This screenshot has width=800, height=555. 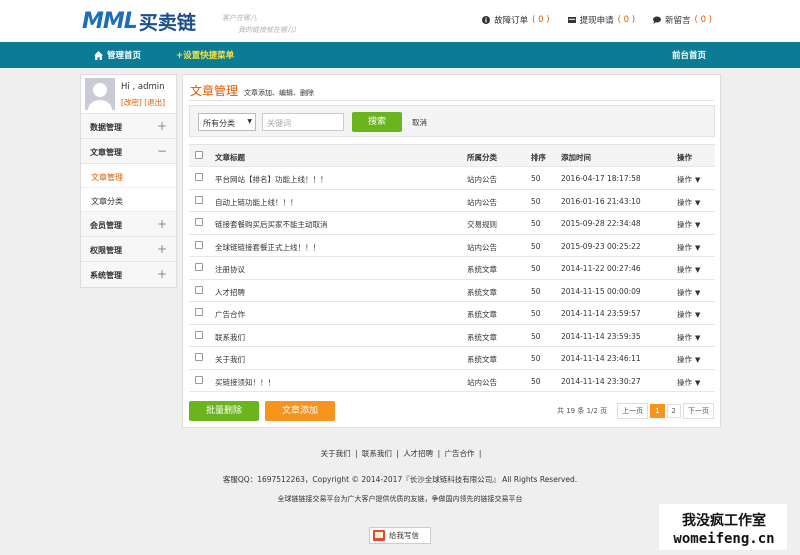 What do you see at coordinates (106, 275) in the screenshot?
I see `sidebar-item-label: 系统管理` at bounding box center [106, 275].